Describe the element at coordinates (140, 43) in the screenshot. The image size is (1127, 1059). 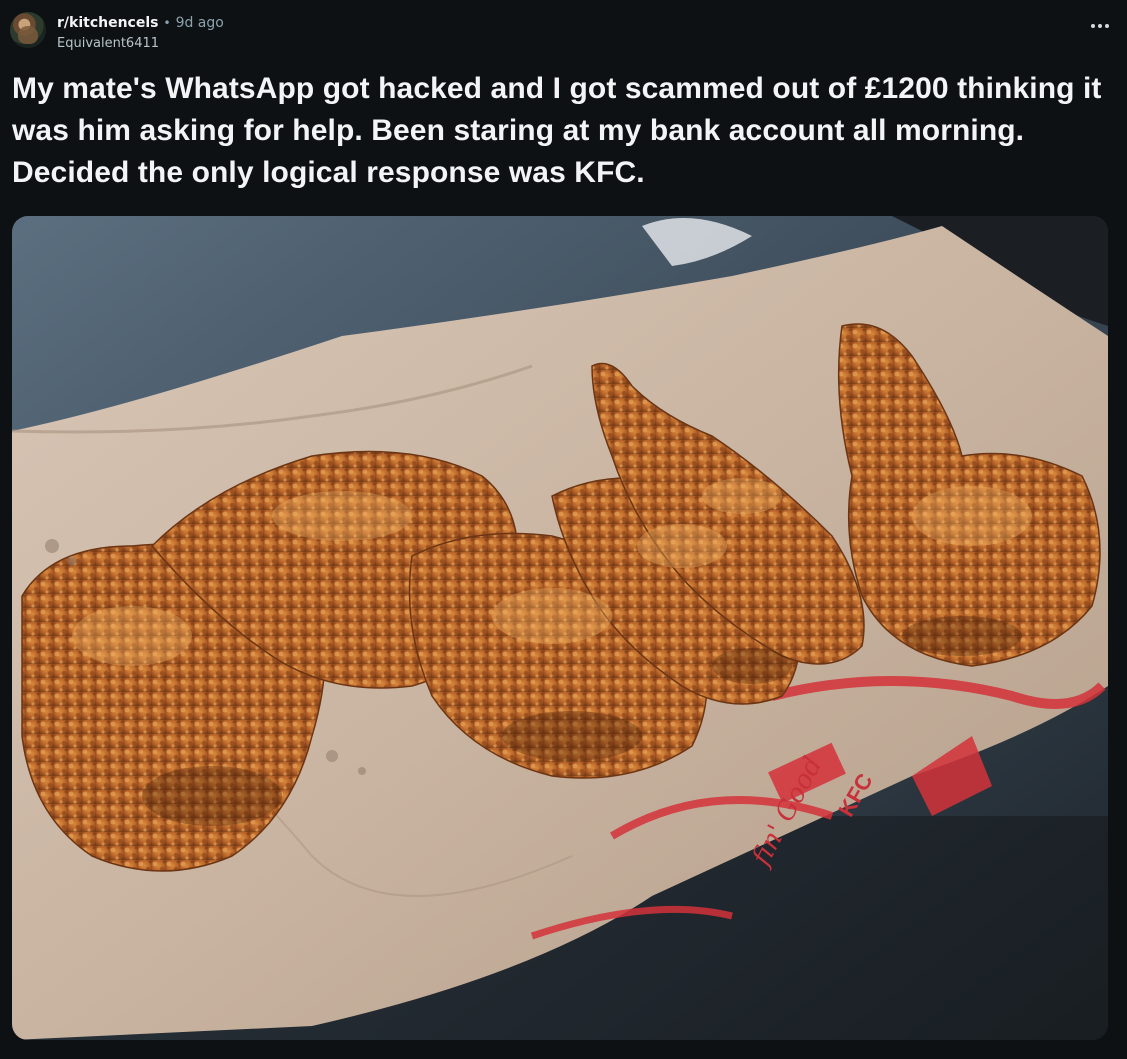
I see `author-link: Equivalent6411` at that location.